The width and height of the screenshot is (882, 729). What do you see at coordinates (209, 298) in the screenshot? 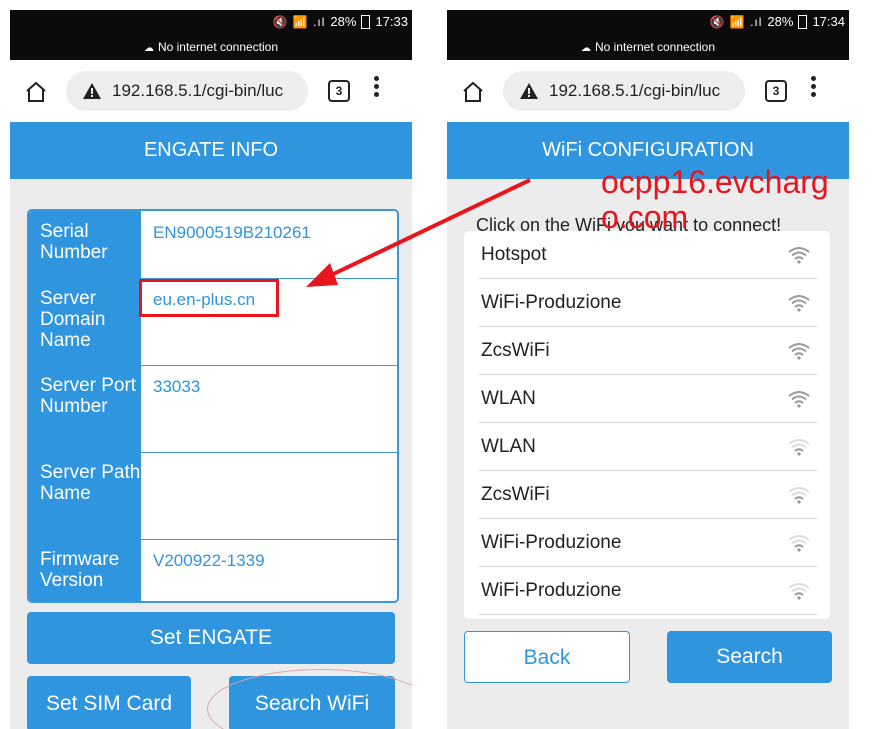
I see `domain-highlight-box` at bounding box center [209, 298].